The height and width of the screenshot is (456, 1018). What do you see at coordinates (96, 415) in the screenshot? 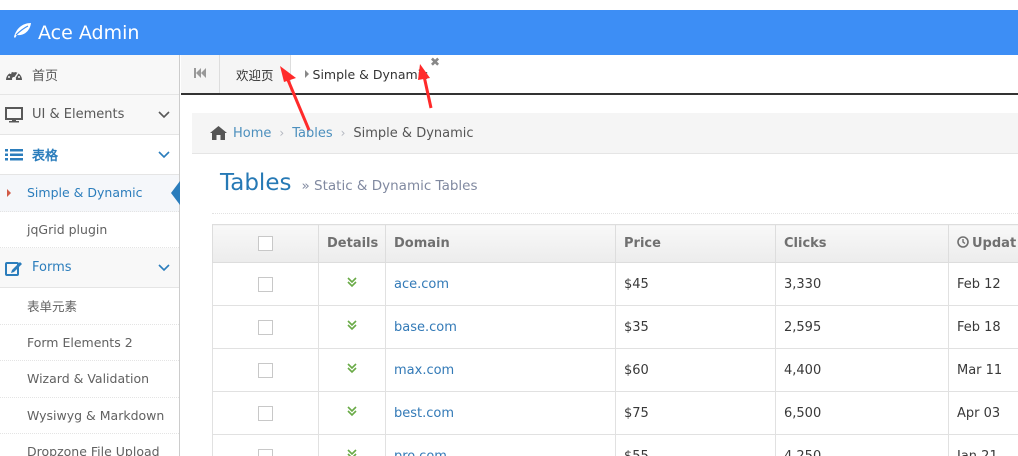
I see `sidebar-subitem-label: Wysiwyg & Markdown` at bounding box center [96, 415].